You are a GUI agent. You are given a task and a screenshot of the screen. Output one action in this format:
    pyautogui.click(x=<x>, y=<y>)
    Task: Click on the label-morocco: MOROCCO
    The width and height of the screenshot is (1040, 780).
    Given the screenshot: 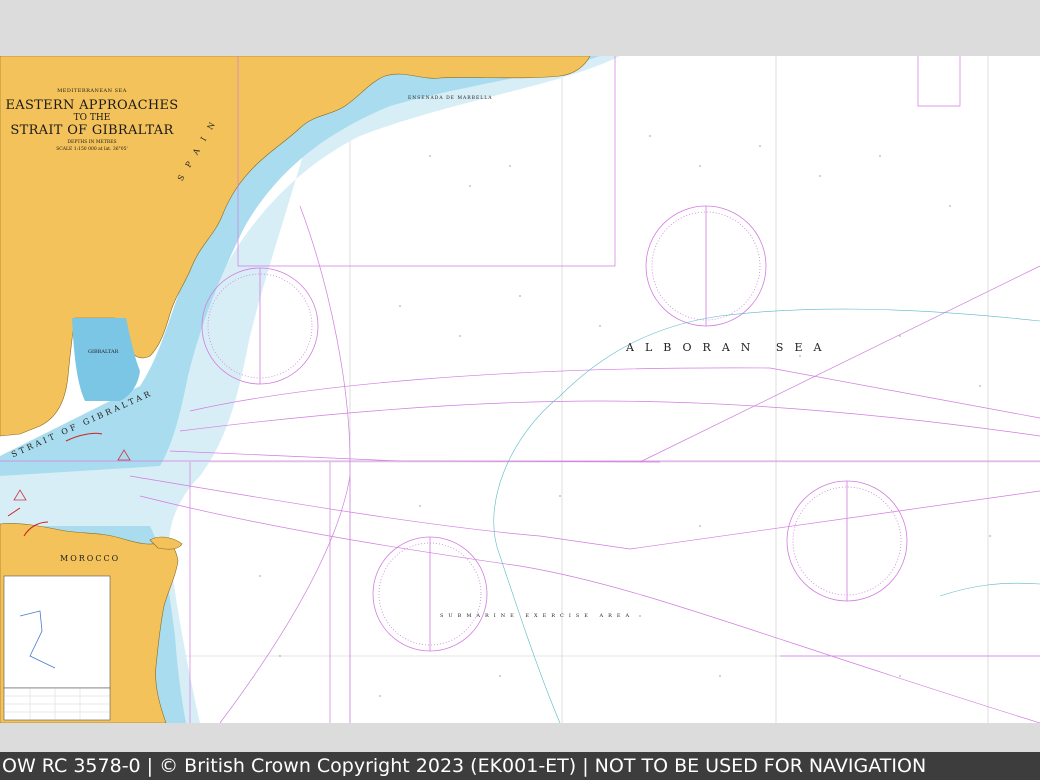 What is the action you would take?
    pyautogui.click(x=90, y=558)
    